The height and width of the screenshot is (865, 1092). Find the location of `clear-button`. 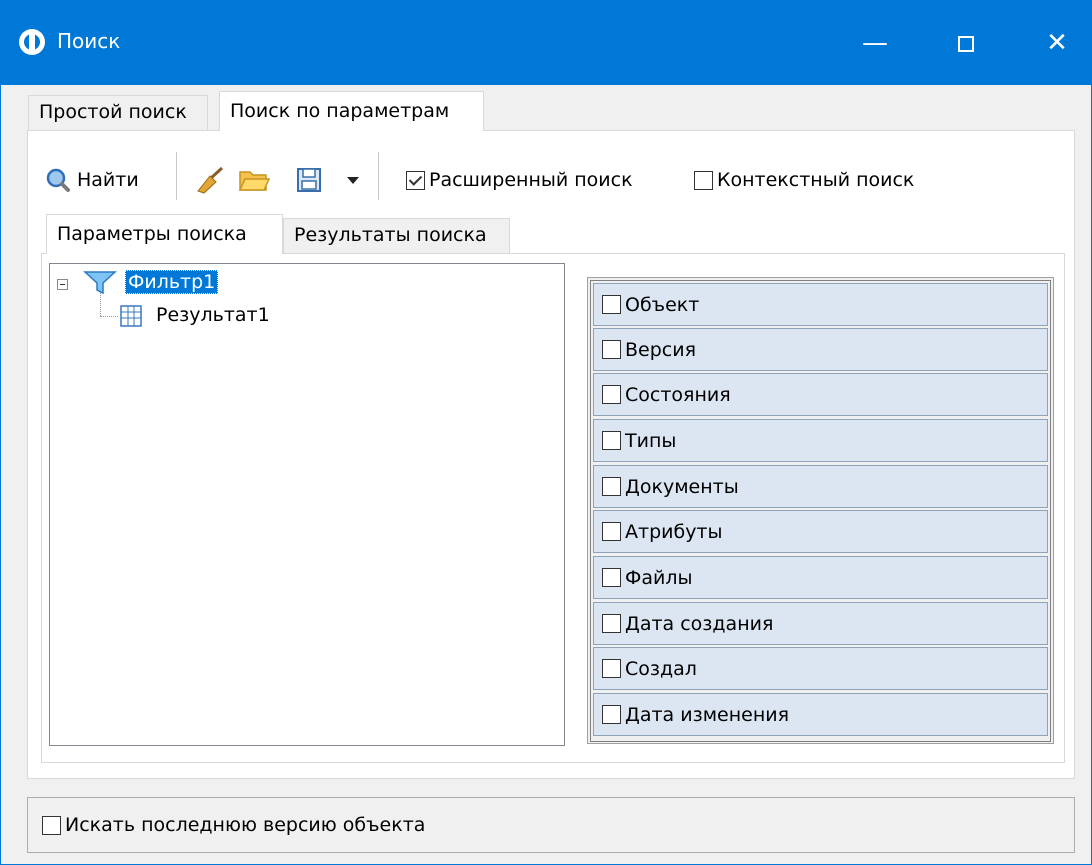

clear-button is located at coordinates (211, 180).